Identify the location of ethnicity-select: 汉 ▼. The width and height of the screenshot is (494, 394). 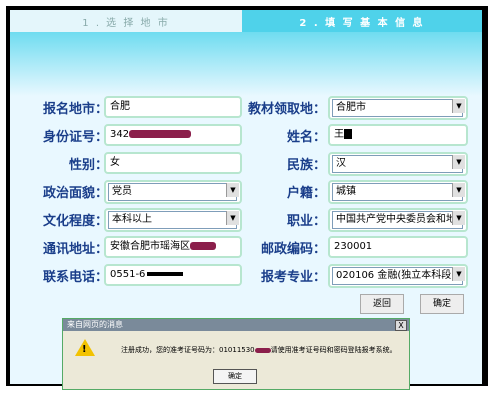
(398, 164).